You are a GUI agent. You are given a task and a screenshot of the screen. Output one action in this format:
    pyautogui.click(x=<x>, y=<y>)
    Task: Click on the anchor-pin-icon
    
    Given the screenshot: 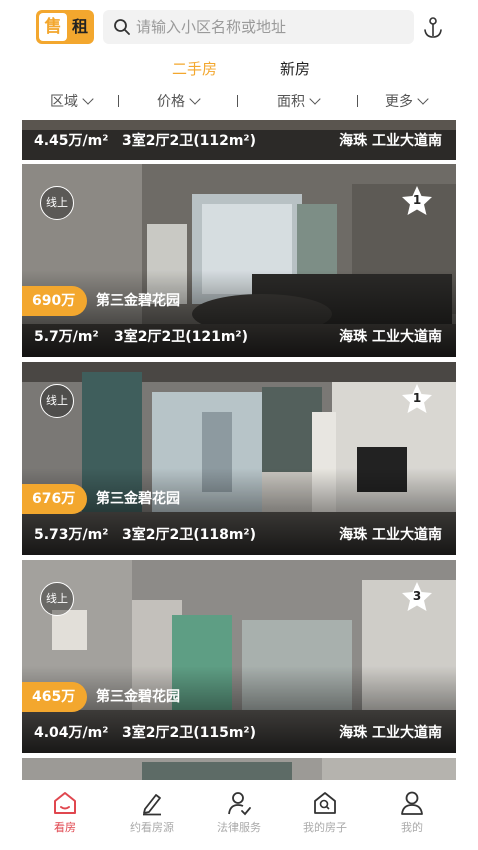 What is the action you would take?
    pyautogui.click(x=433, y=28)
    